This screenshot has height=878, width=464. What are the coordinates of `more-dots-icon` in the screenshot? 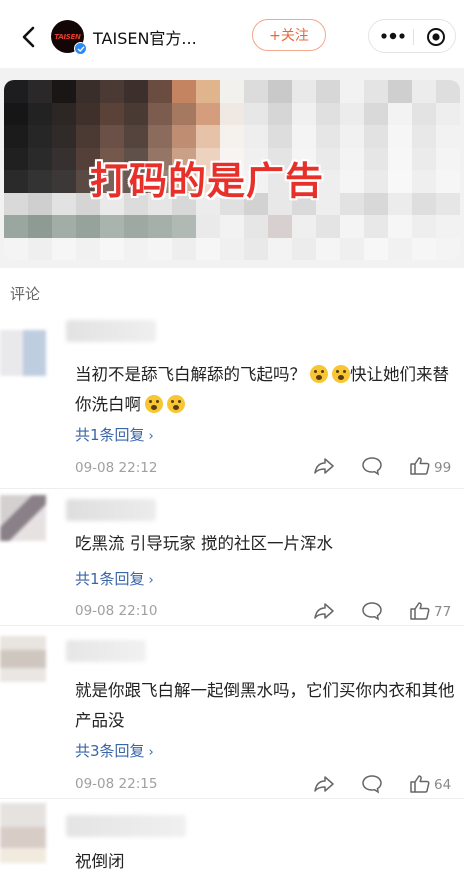 It's located at (393, 36).